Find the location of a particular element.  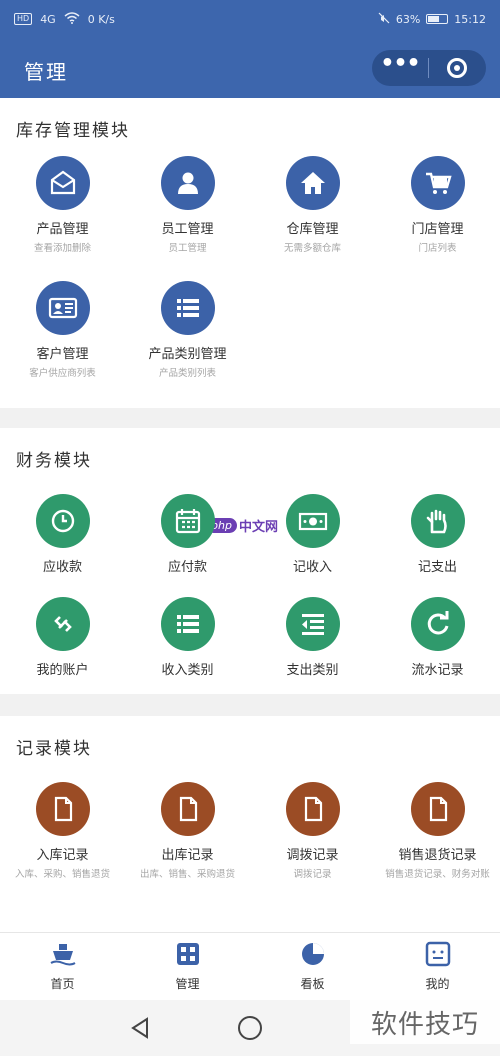

tile-subtitle: 调拨记录 is located at coordinates (312, 874).